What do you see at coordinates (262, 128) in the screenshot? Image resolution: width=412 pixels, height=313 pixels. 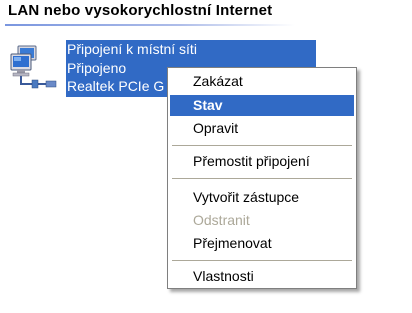 I see `menu-item-repair: Opravit` at bounding box center [262, 128].